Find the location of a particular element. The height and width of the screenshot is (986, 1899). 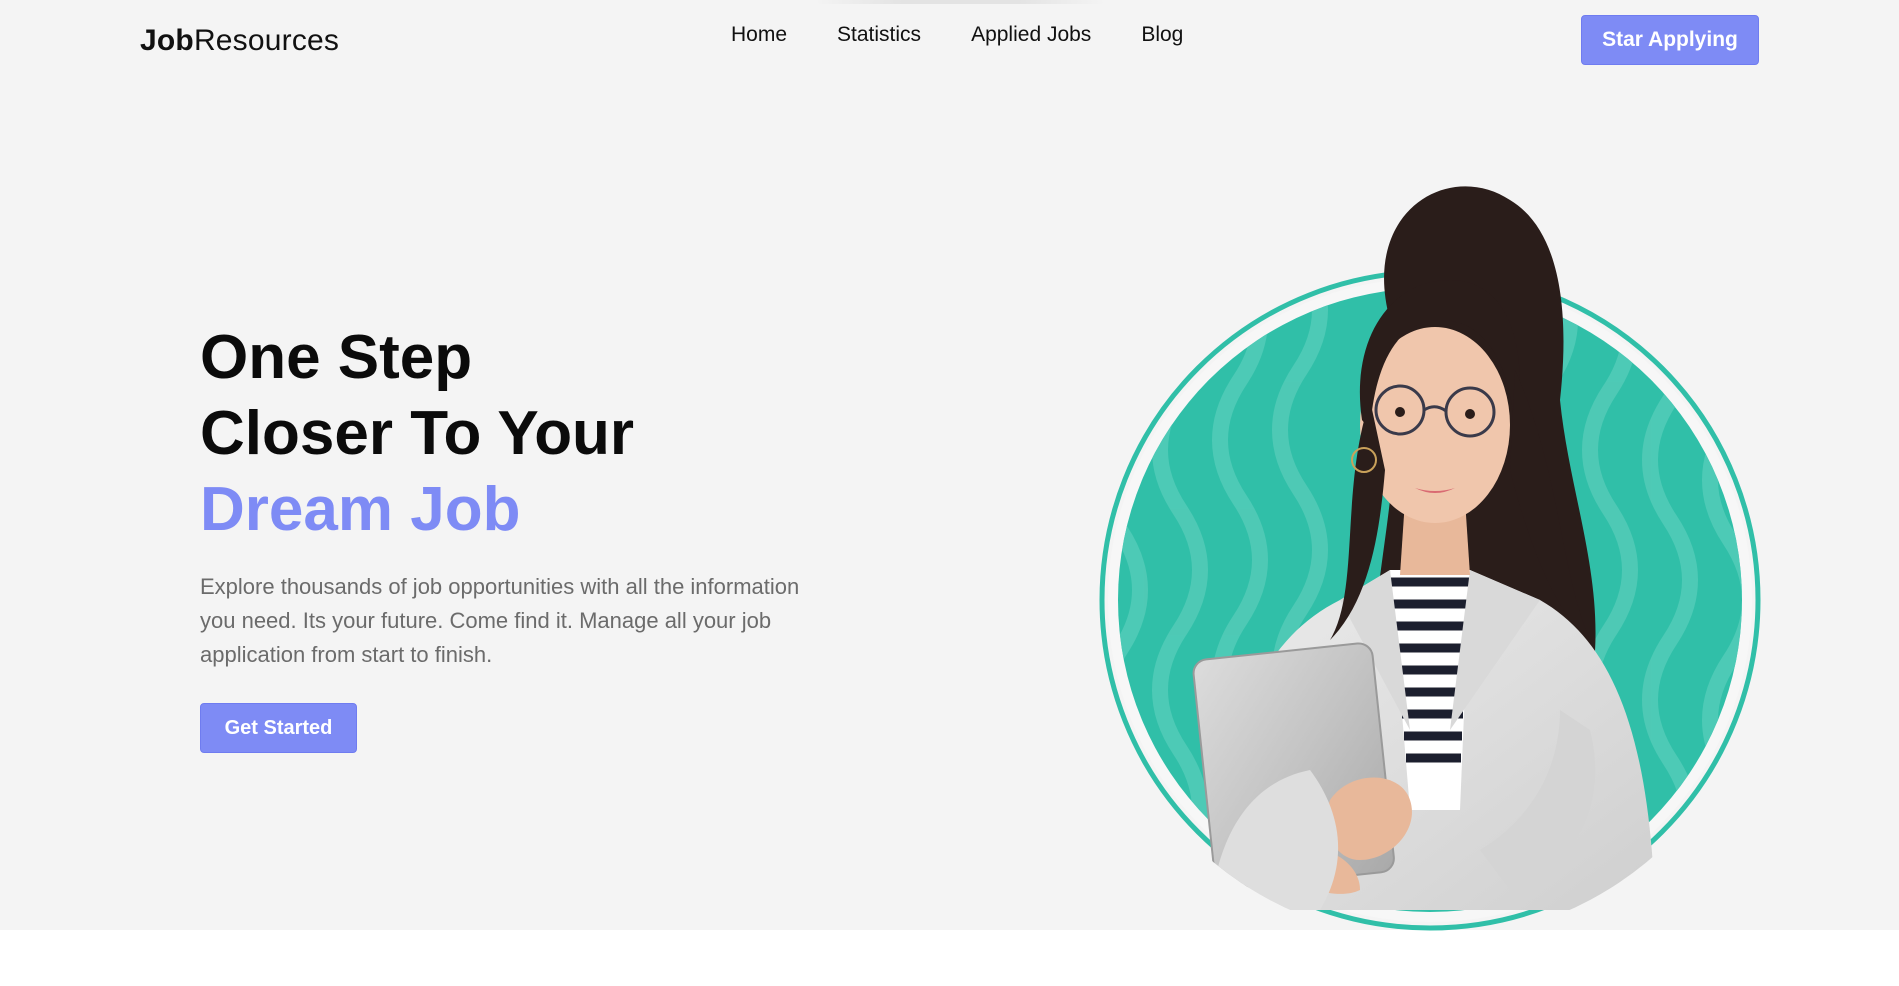

nav-links: Home Statistics Applied Jobs Blog is located at coordinates (957, 35).